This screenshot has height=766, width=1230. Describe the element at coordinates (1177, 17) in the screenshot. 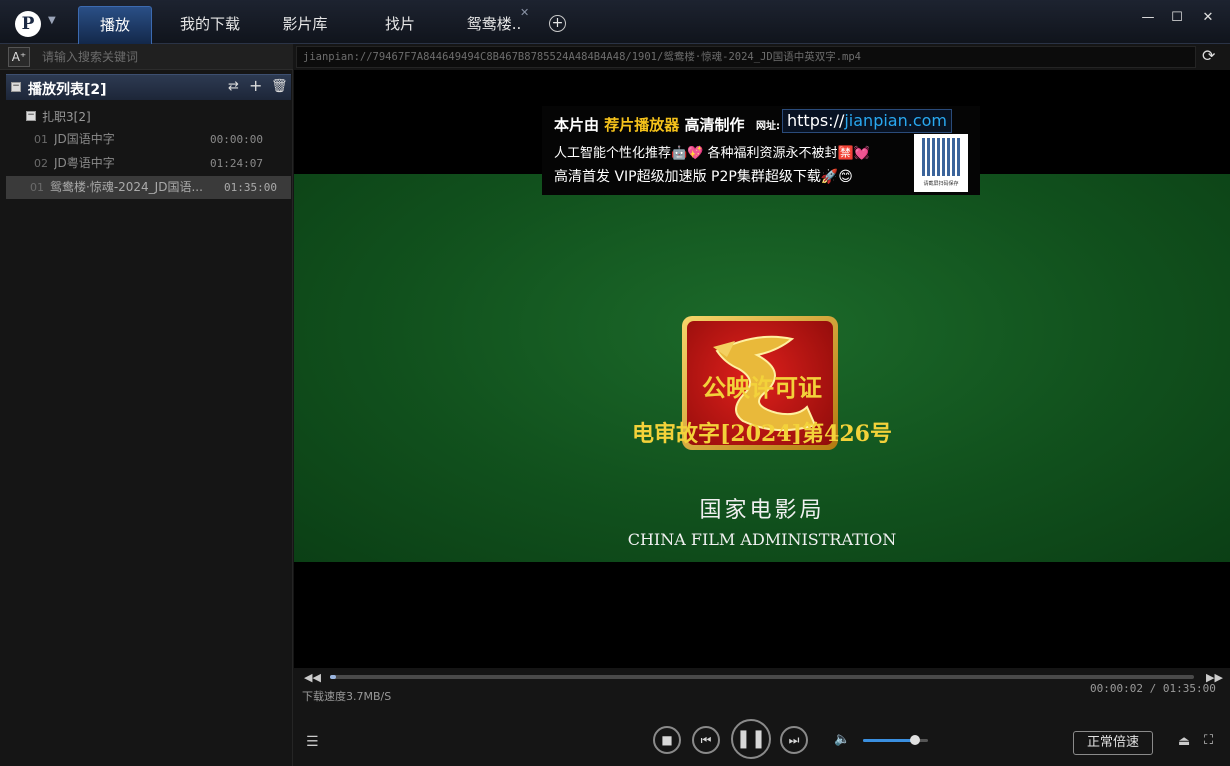

I see `maximize-icon: ☐` at that location.